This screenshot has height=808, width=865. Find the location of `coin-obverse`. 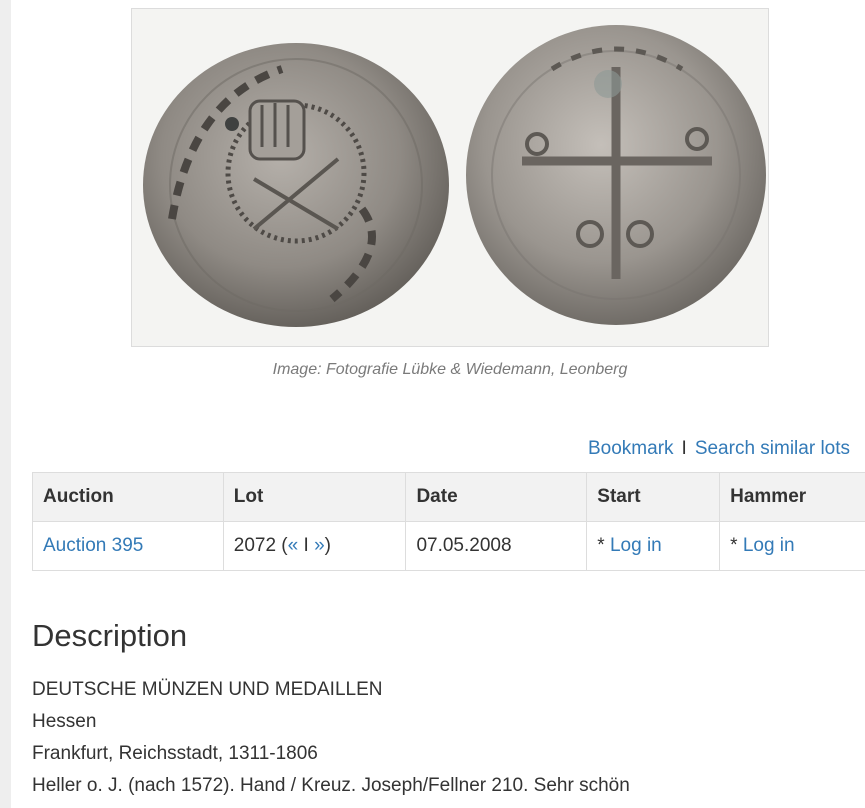

coin-obverse is located at coordinates (296, 185).